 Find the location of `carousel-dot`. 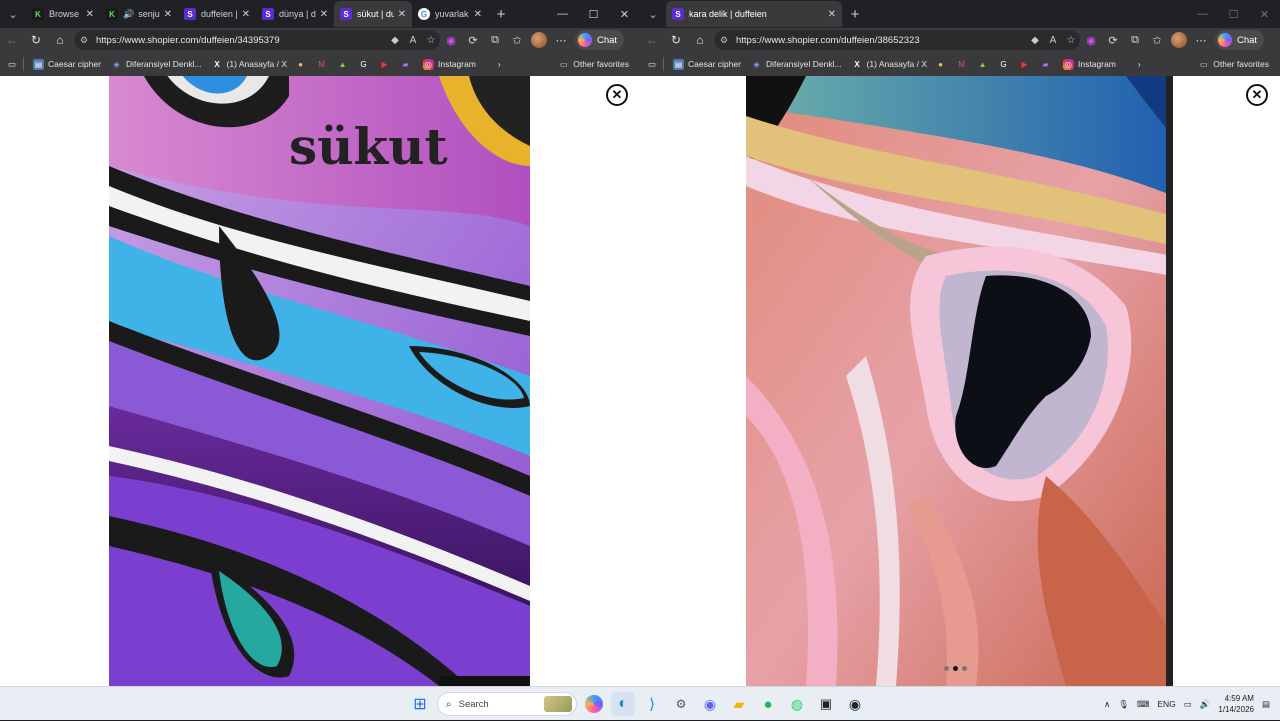

carousel-dot is located at coordinates (946, 668).